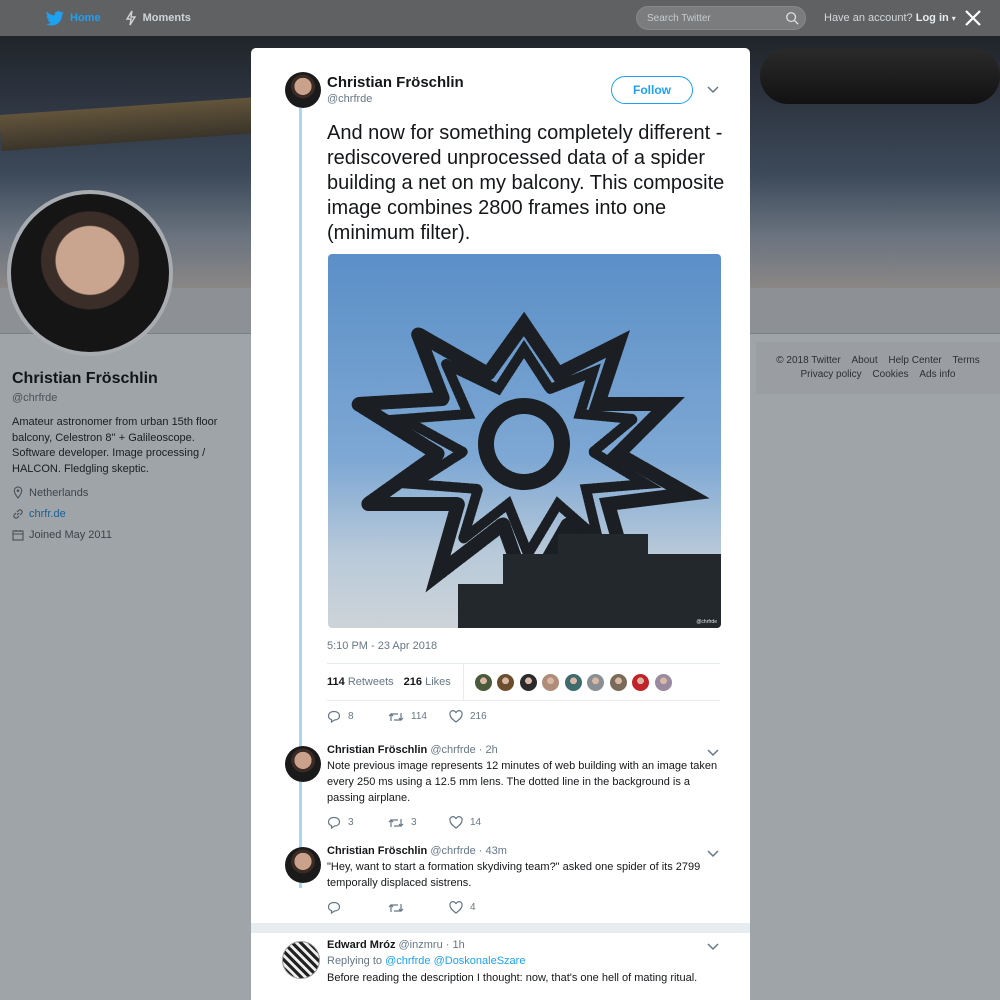  Describe the element at coordinates (59, 492) in the screenshot. I see `profile-location-text: Netherlands` at that location.